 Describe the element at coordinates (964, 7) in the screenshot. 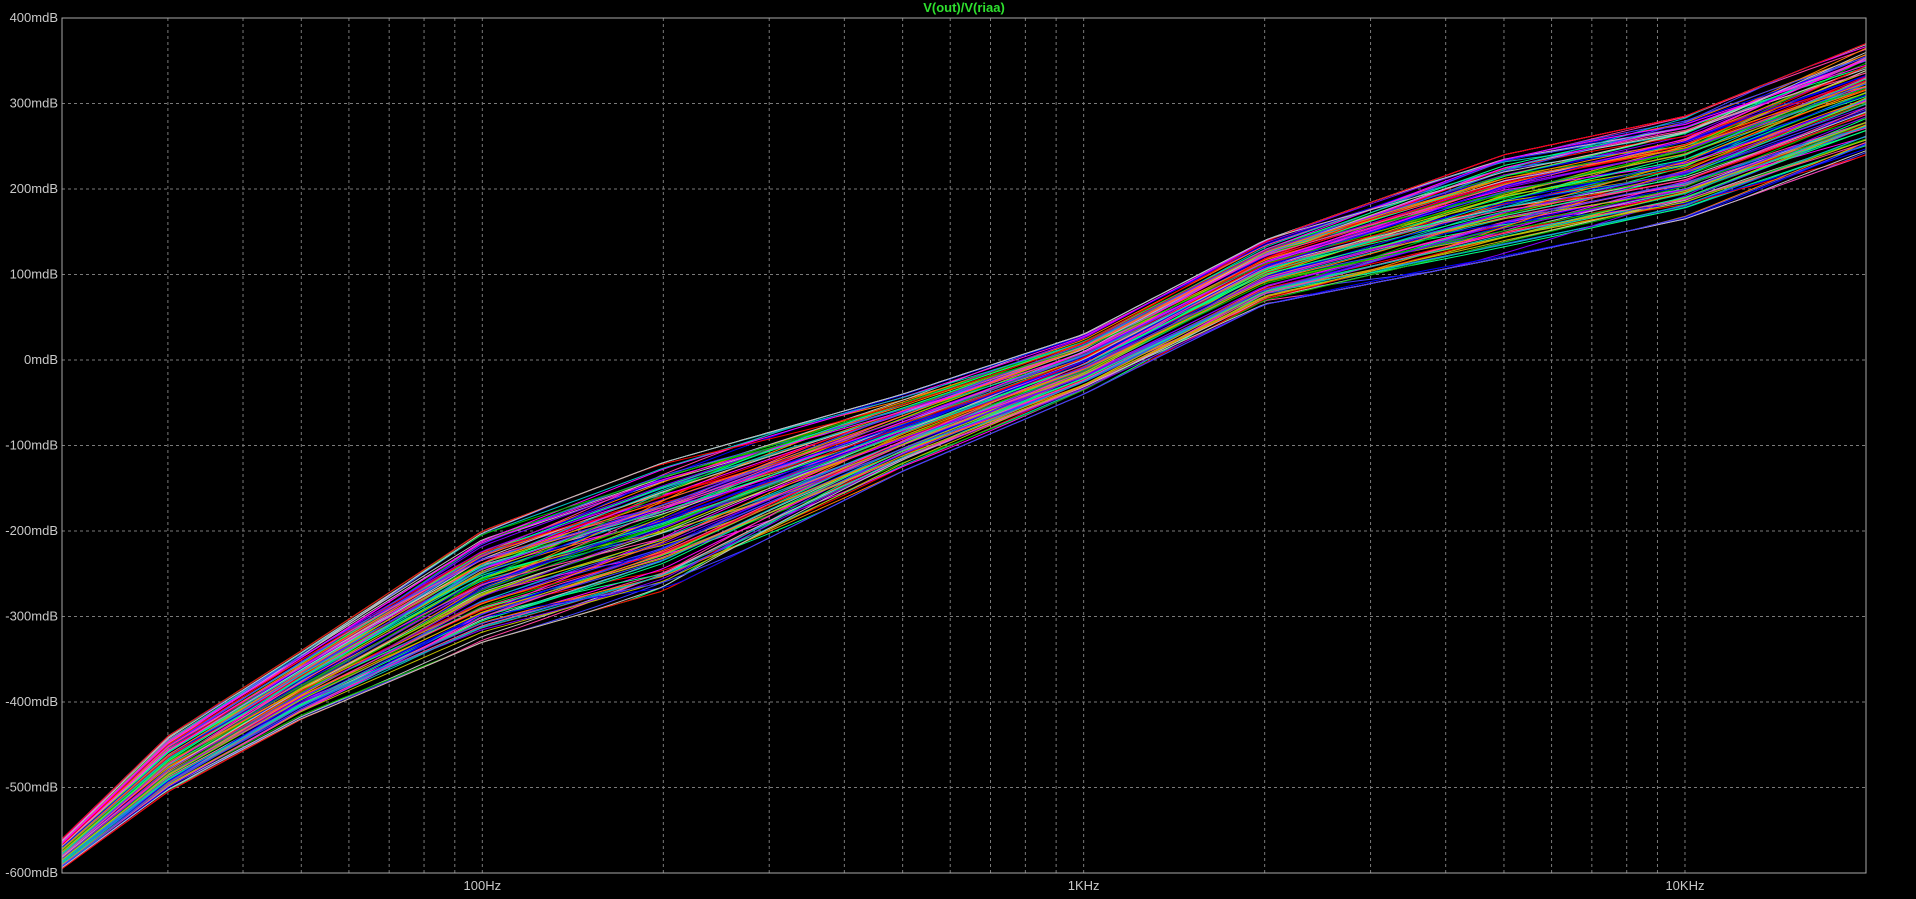

I see `trace-title: V(out)/V(riaa)` at that location.